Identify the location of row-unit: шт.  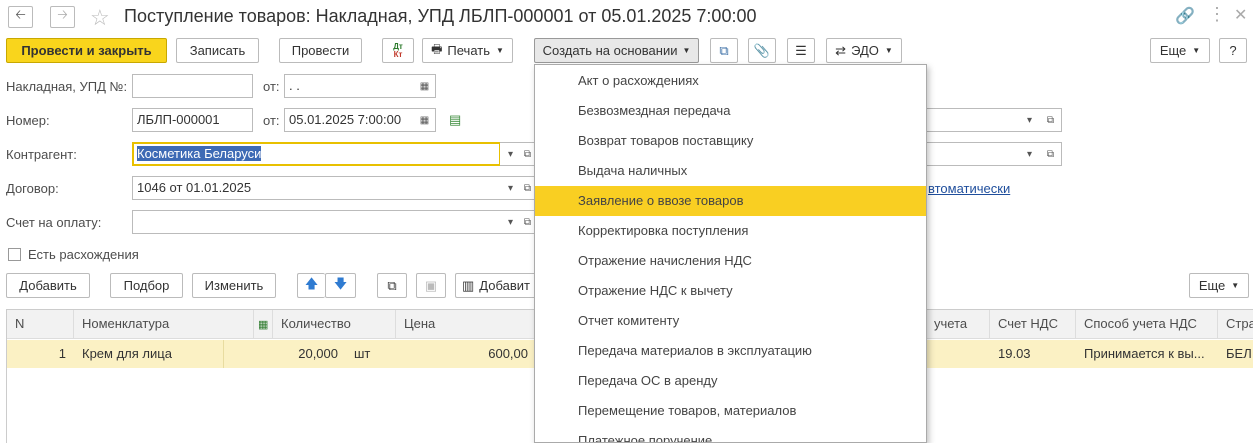
(362, 353).